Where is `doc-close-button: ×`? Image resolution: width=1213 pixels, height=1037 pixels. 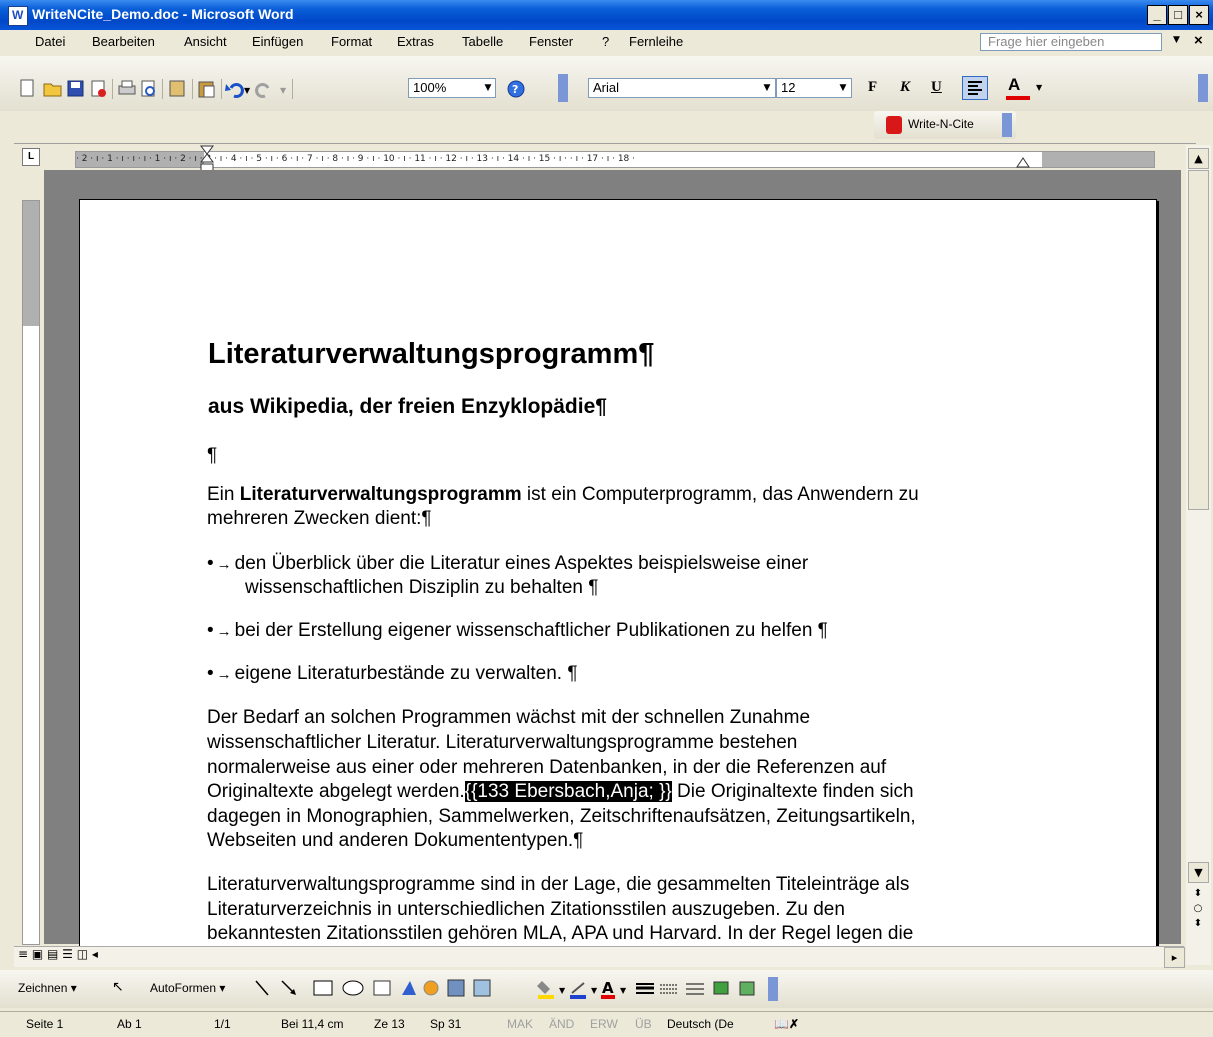
doc-close-button: × is located at coordinates (1198, 40).